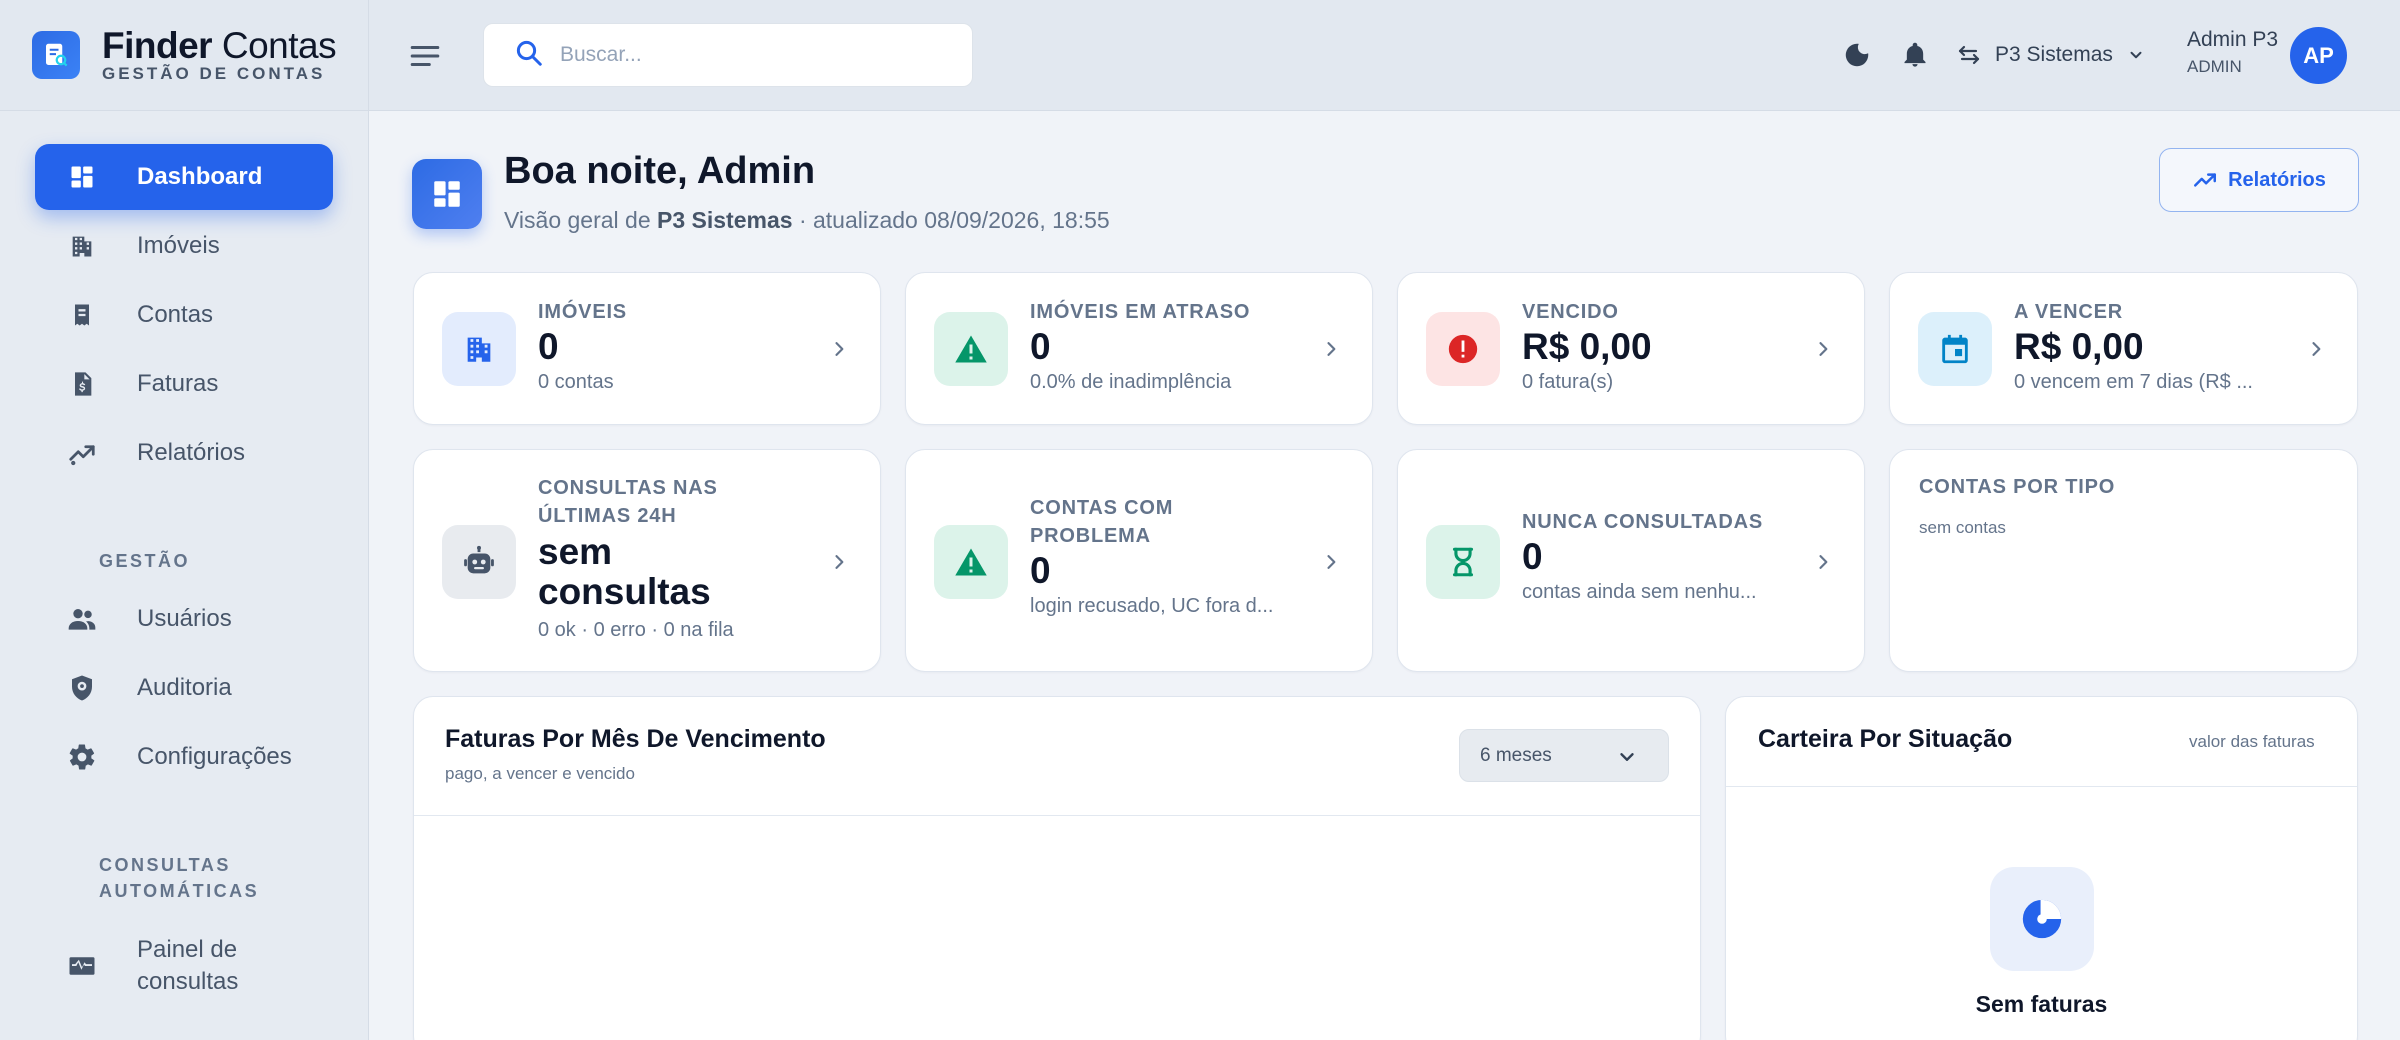 This screenshot has width=2400, height=1040. Describe the element at coordinates (529, 55) in the screenshot. I see `search-icon` at that location.